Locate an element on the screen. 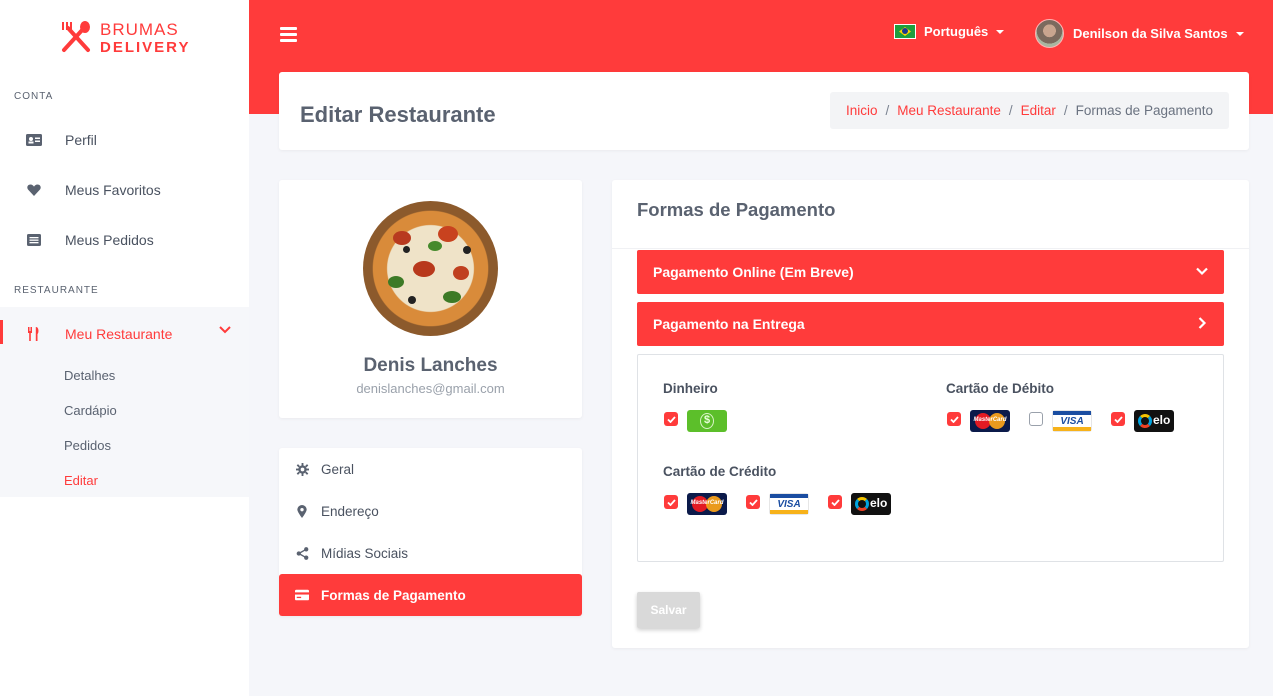  language-dropdown: Português is located at coordinates (949, 31).